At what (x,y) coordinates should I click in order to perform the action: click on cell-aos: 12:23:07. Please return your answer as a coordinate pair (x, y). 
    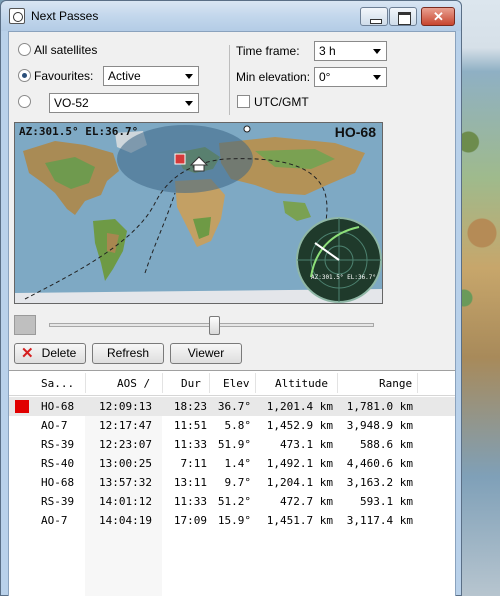
    Looking at the image, I should click on (125, 444).